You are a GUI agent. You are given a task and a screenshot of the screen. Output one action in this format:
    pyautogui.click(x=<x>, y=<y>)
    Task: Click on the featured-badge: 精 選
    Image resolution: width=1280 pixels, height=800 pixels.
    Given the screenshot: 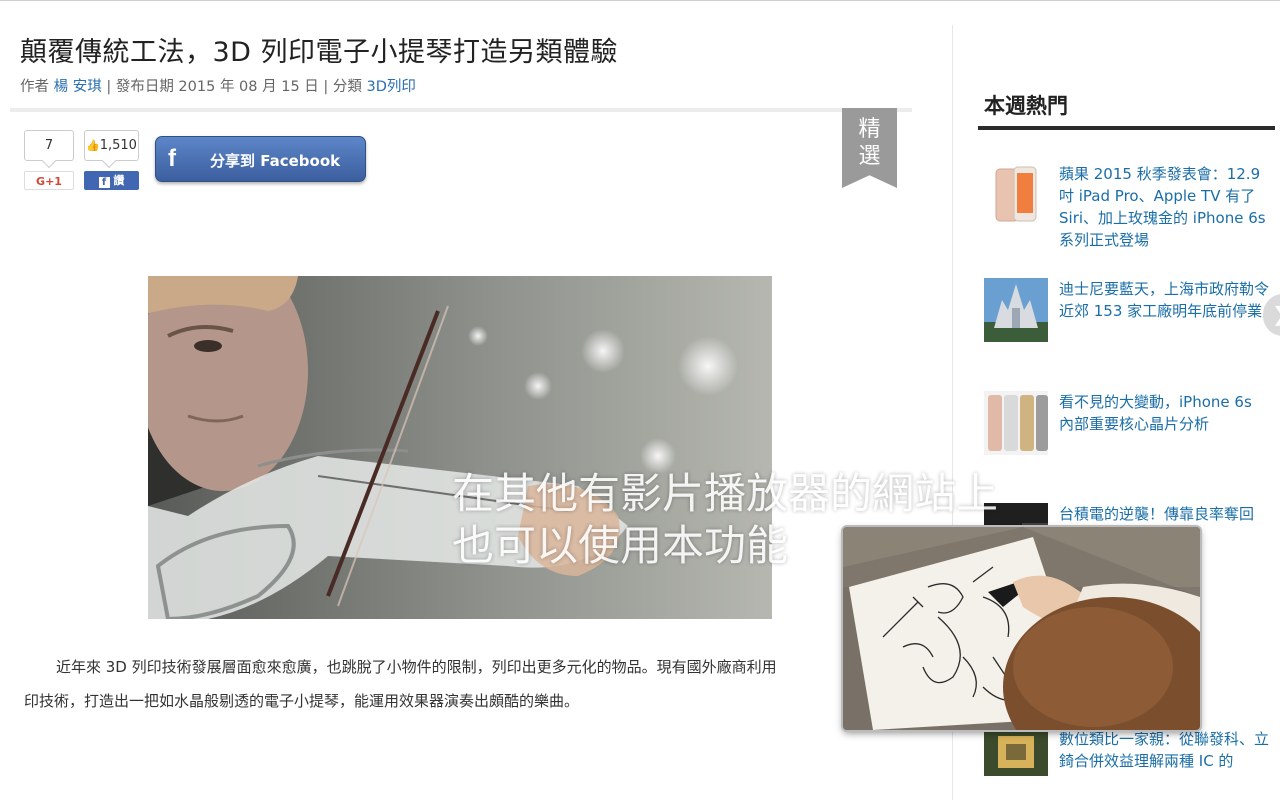 What is the action you would take?
    pyautogui.click(x=869, y=148)
    